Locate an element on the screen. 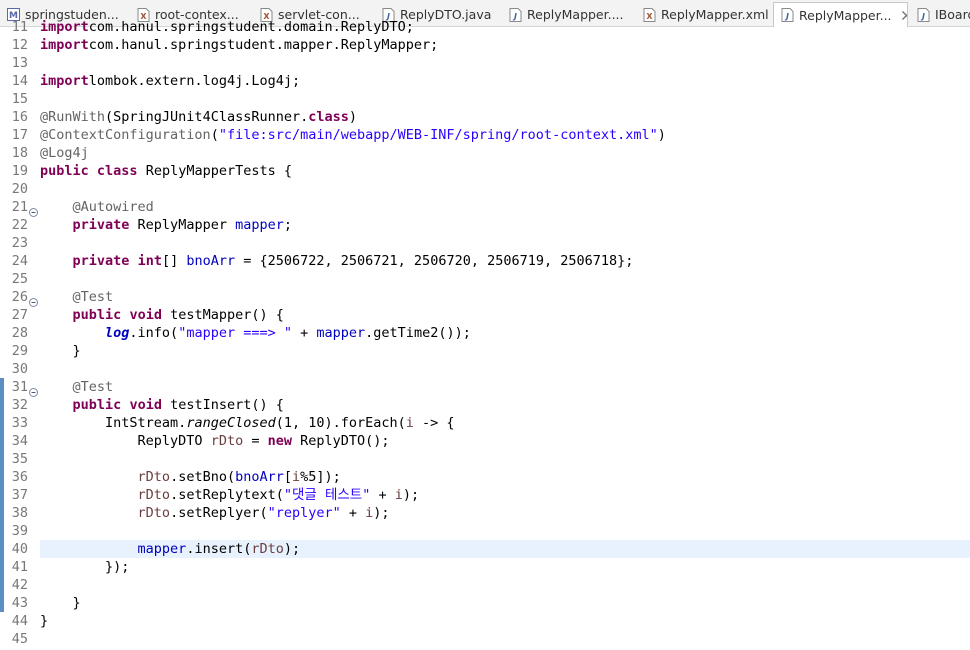 Image resolution: width=970 pixels, height=650 pixels. code-token: } is located at coordinates (44, 621).